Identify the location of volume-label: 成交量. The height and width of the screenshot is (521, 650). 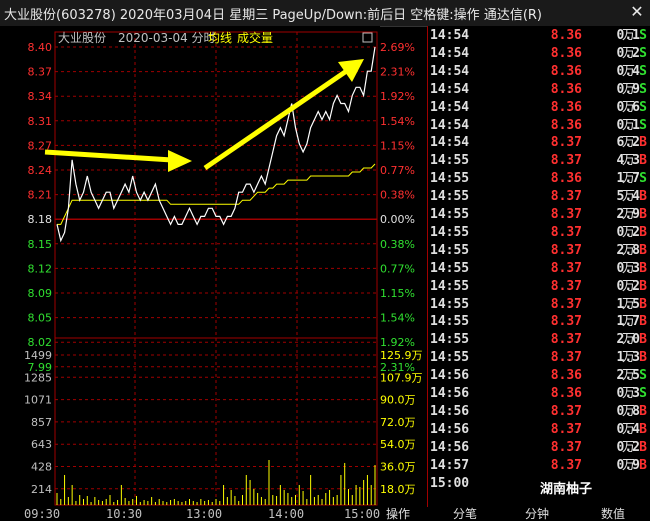
(255, 37).